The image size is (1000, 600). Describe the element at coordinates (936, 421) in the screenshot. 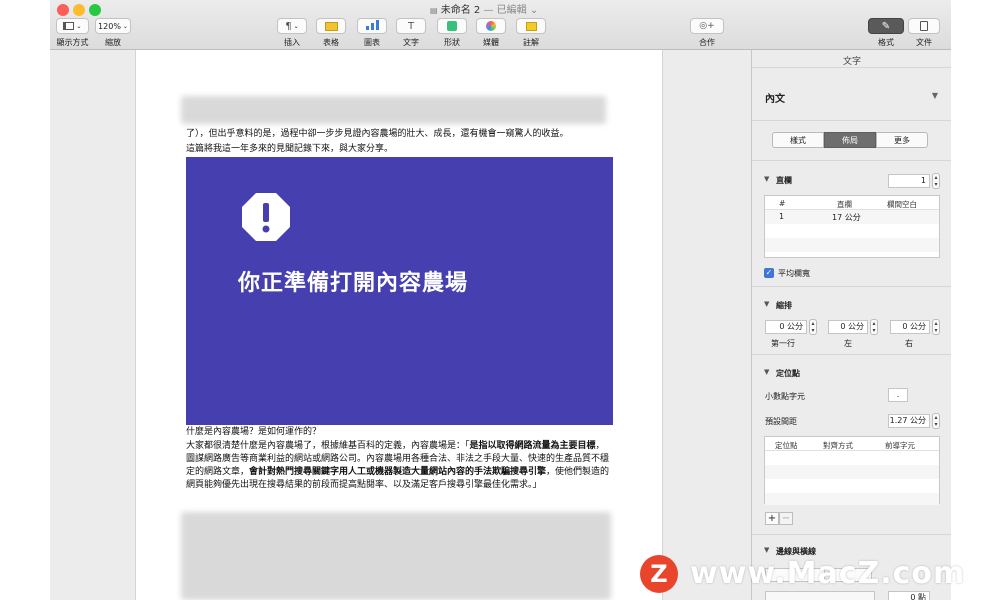

I see `default-spacing-stepper: ▴ ▾` at that location.